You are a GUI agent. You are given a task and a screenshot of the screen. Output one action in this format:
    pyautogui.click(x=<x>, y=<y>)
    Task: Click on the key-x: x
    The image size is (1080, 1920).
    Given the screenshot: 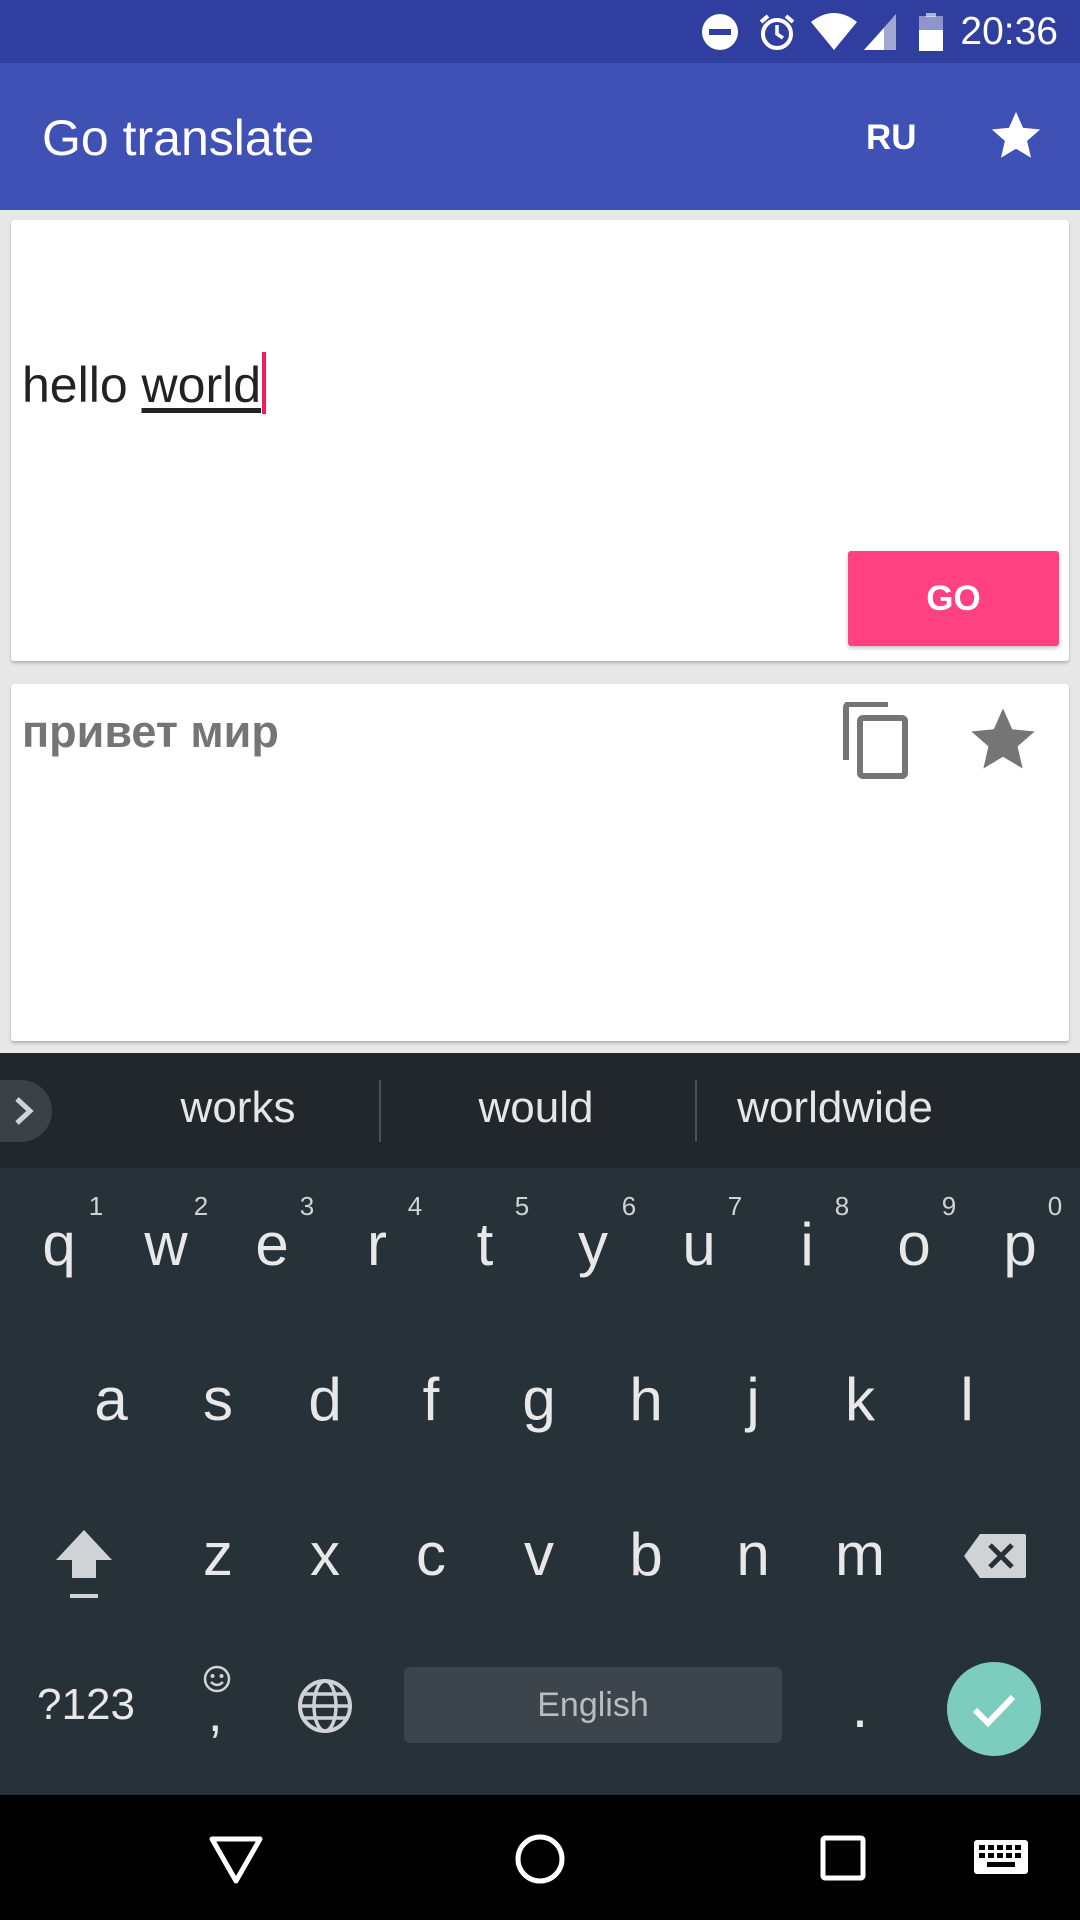 What is the action you would take?
    pyautogui.click(x=325, y=1554)
    